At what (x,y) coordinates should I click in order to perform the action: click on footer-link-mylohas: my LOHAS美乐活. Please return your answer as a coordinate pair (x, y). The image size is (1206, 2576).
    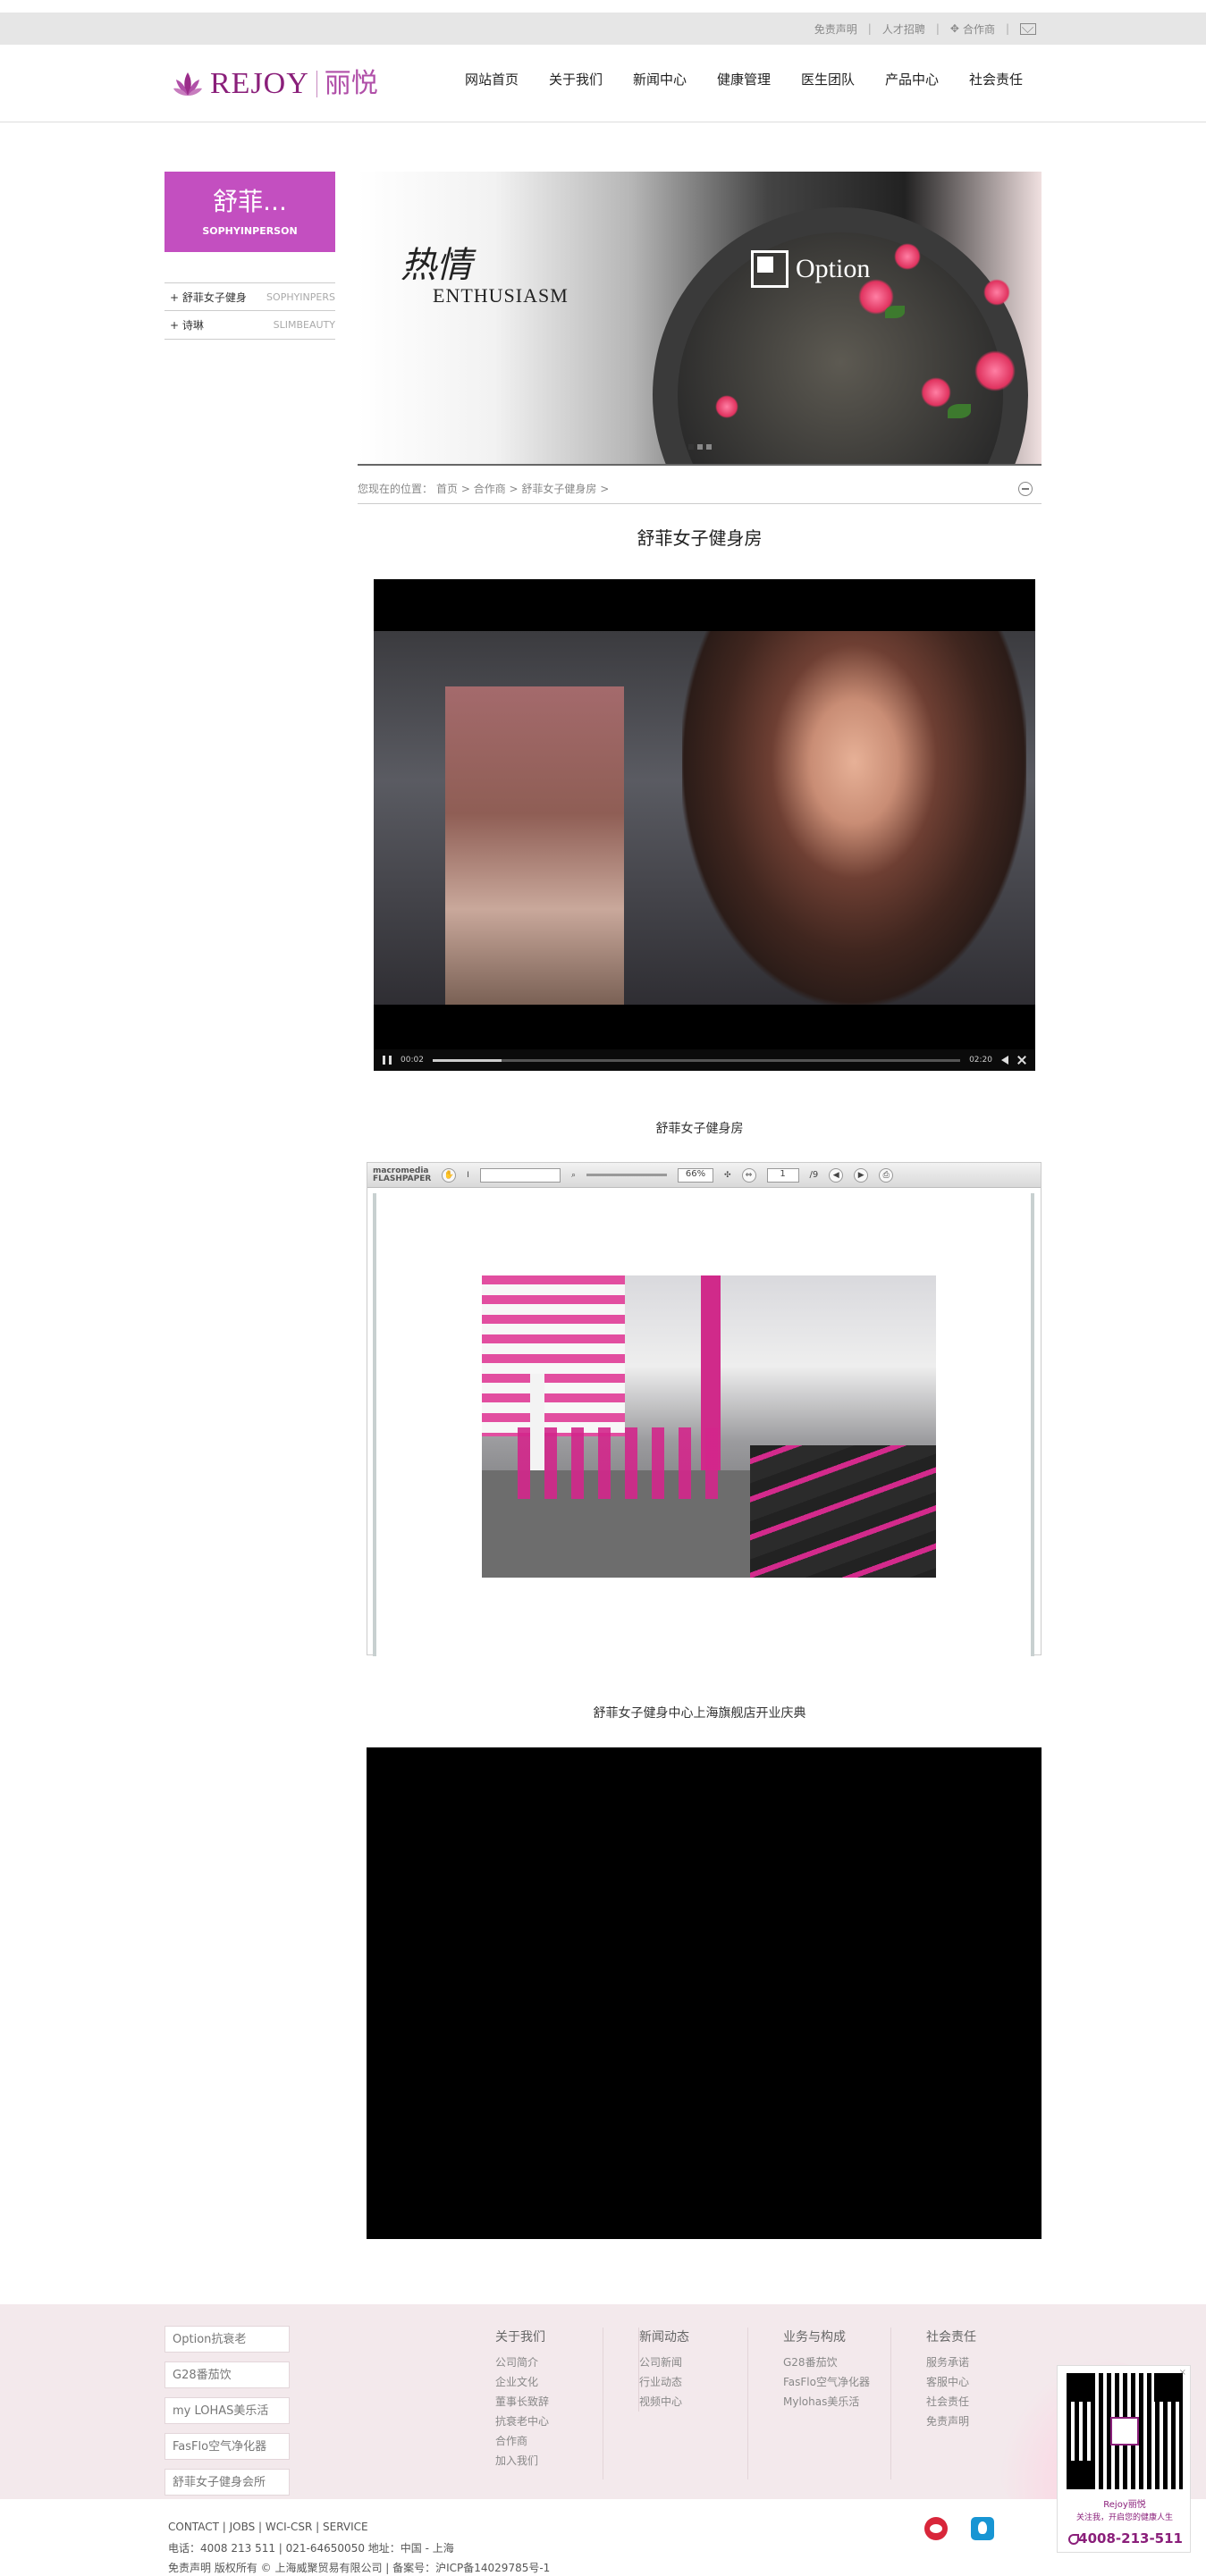
    Looking at the image, I should click on (227, 2411).